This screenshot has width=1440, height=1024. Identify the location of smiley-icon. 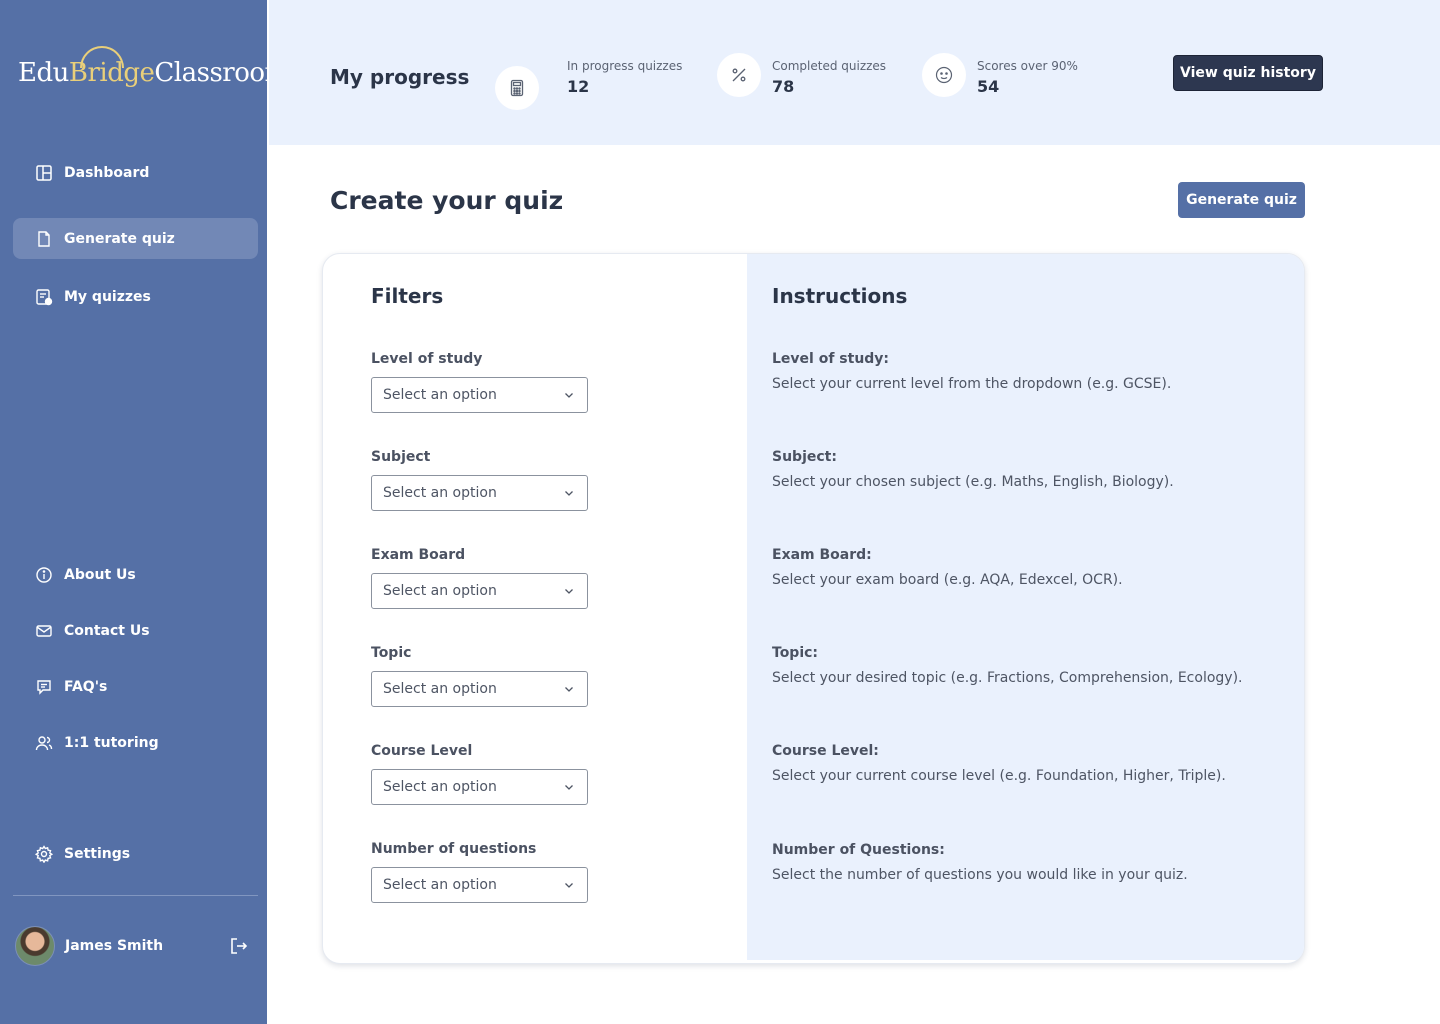
(944, 75).